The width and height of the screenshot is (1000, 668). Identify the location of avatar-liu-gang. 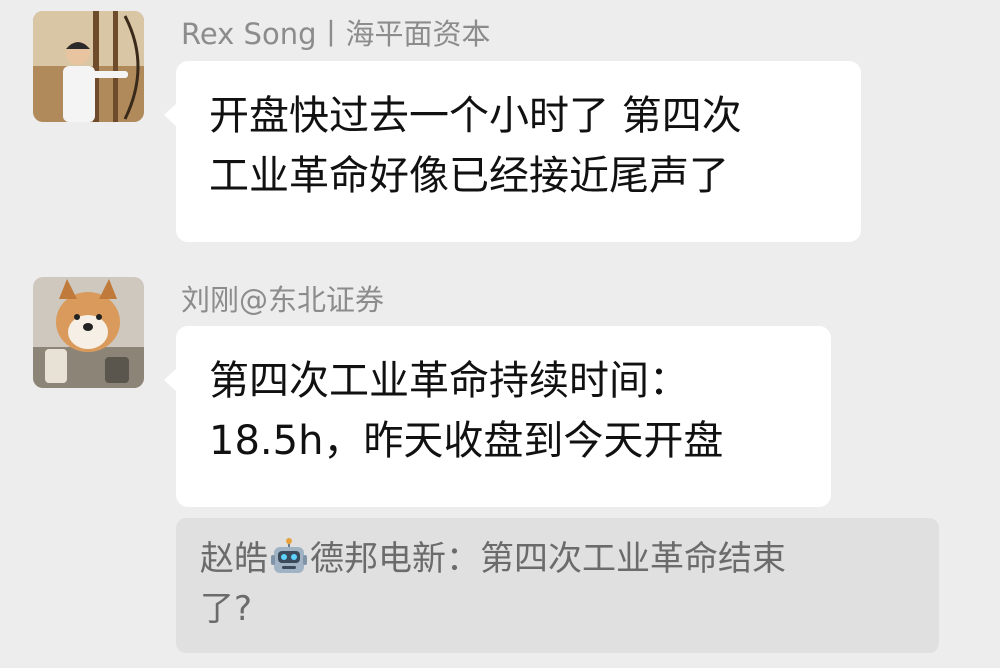
(88, 332).